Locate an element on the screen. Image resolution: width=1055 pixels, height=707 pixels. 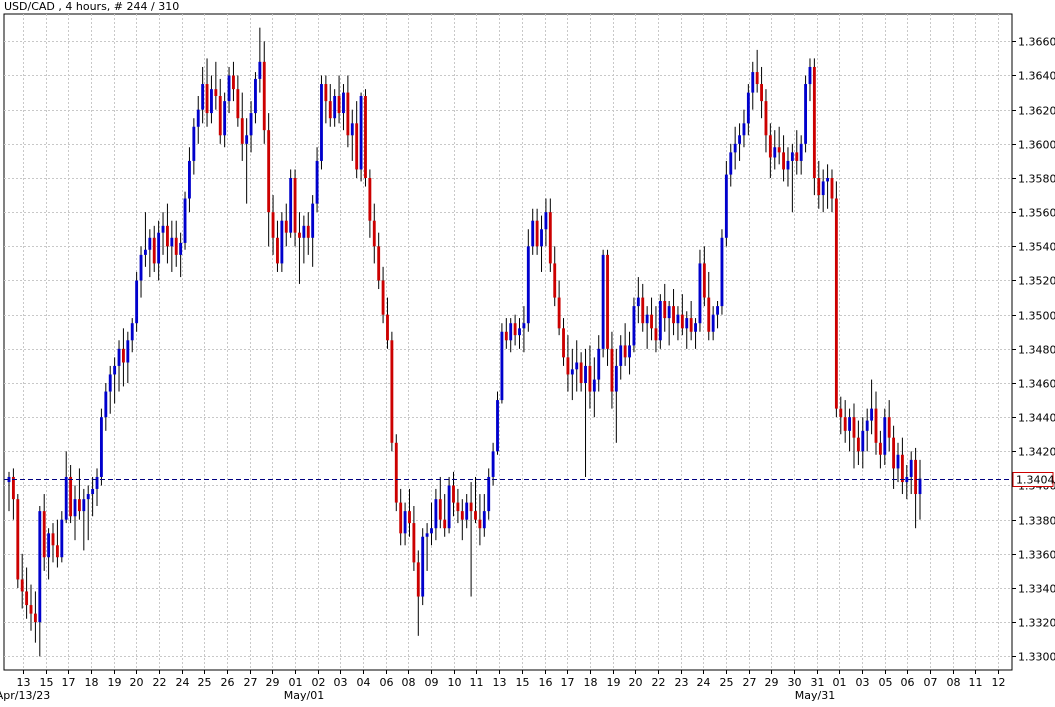
x-date-label: 16 is located at coordinates (546, 682).